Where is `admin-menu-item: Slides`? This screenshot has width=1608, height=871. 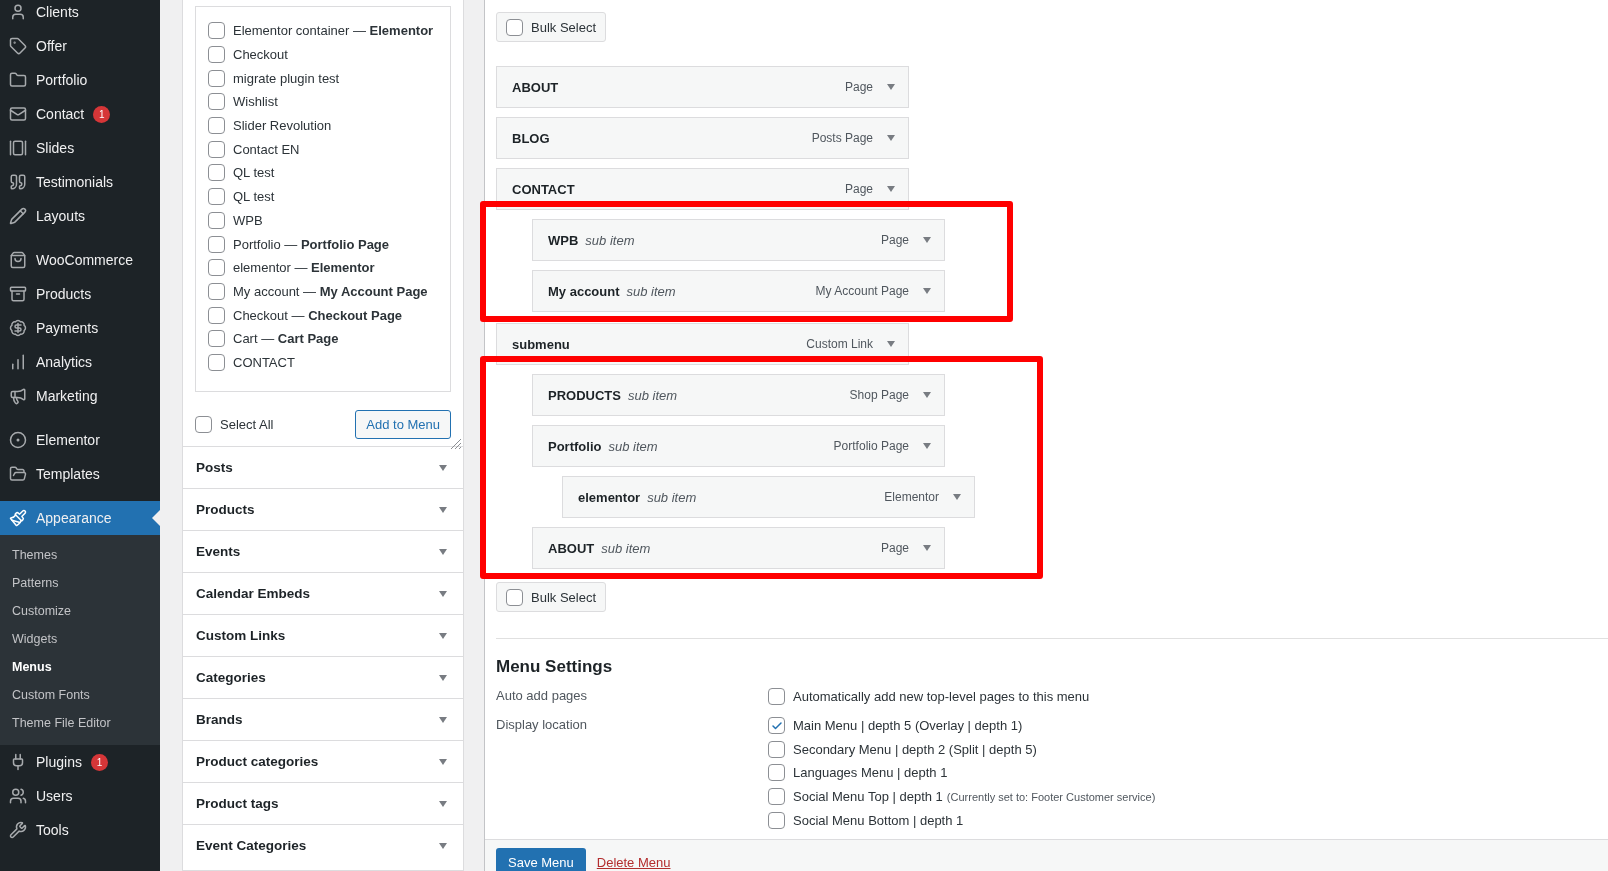
admin-menu-item: Slides is located at coordinates (80, 148).